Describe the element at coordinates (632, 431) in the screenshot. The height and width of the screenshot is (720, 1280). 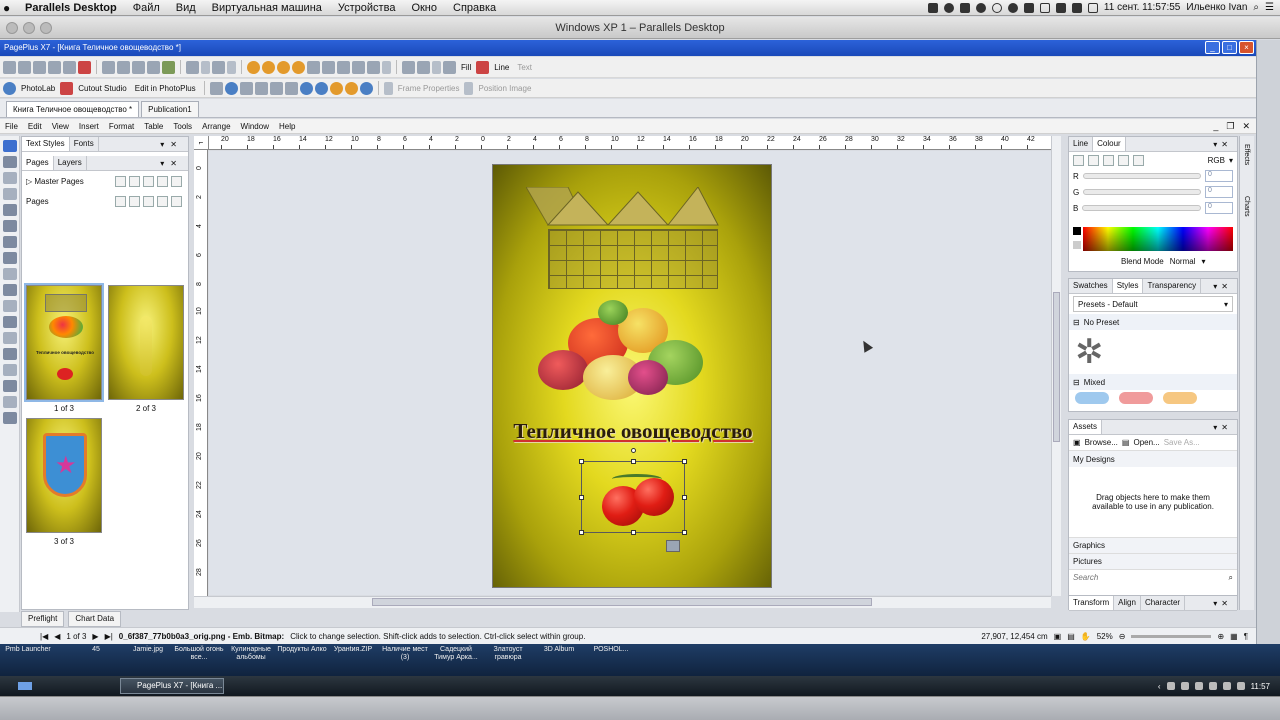
I see `page-heading: Тепличное овощеводство` at that location.